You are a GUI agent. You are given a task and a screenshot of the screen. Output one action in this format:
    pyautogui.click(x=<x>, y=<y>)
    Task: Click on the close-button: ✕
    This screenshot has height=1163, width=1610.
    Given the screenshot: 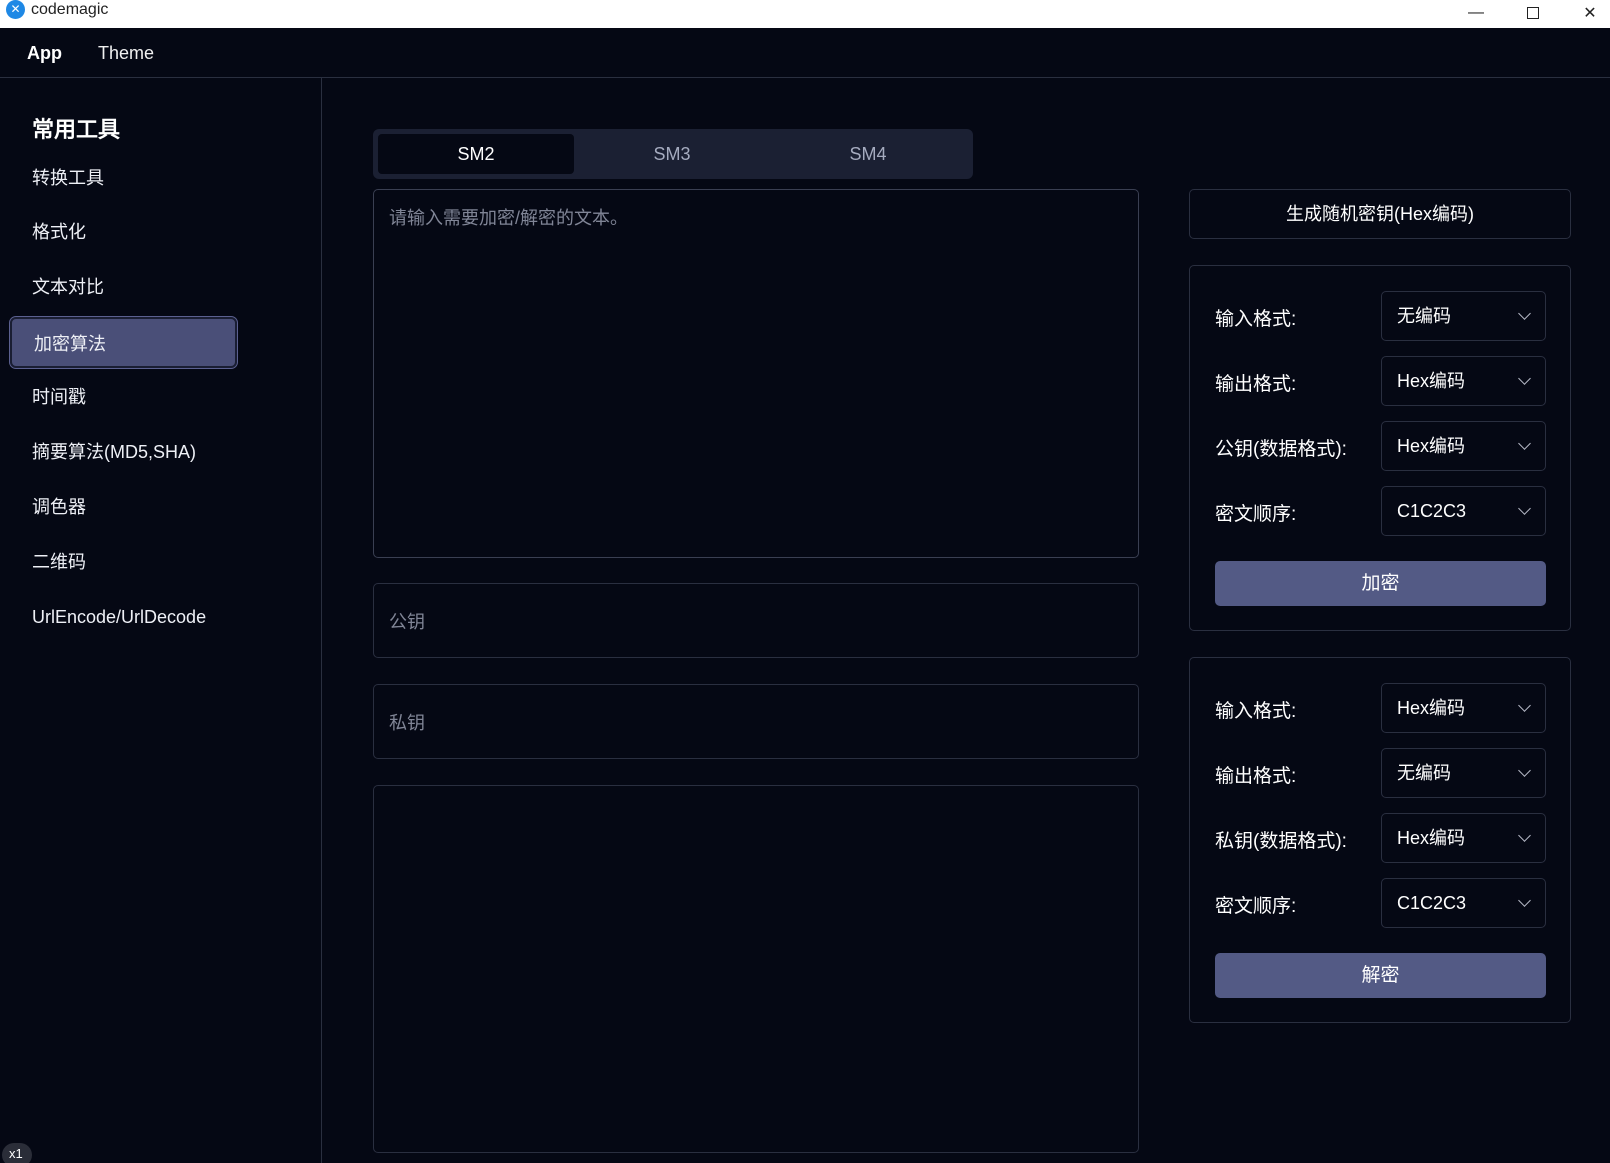 What is the action you would take?
    pyautogui.click(x=1589, y=13)
    